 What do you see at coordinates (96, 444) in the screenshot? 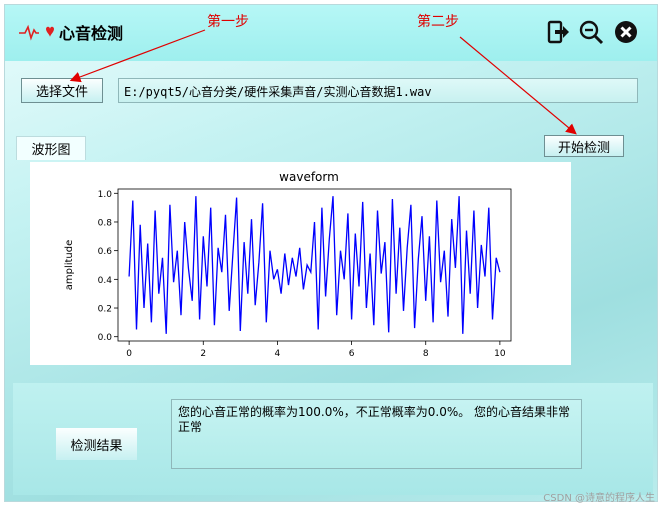
I see `result-label: 检测结果` at bounding box center [96, 444].